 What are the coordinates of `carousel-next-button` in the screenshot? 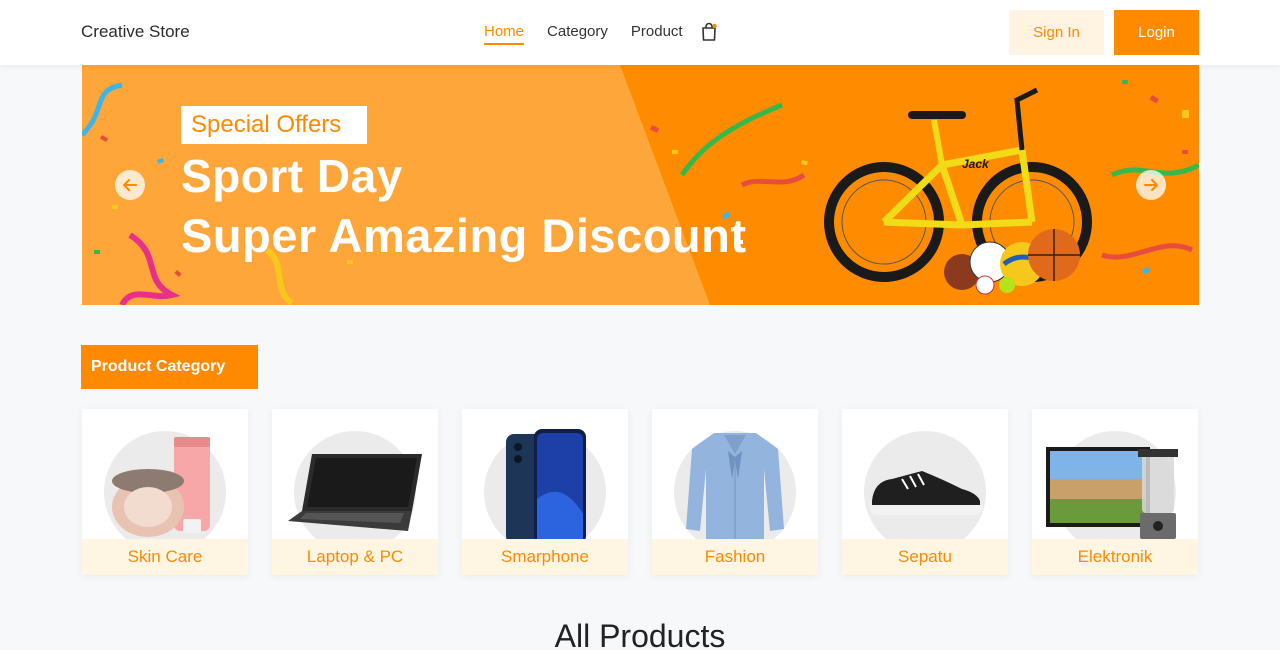 It's located at (1151, 185).